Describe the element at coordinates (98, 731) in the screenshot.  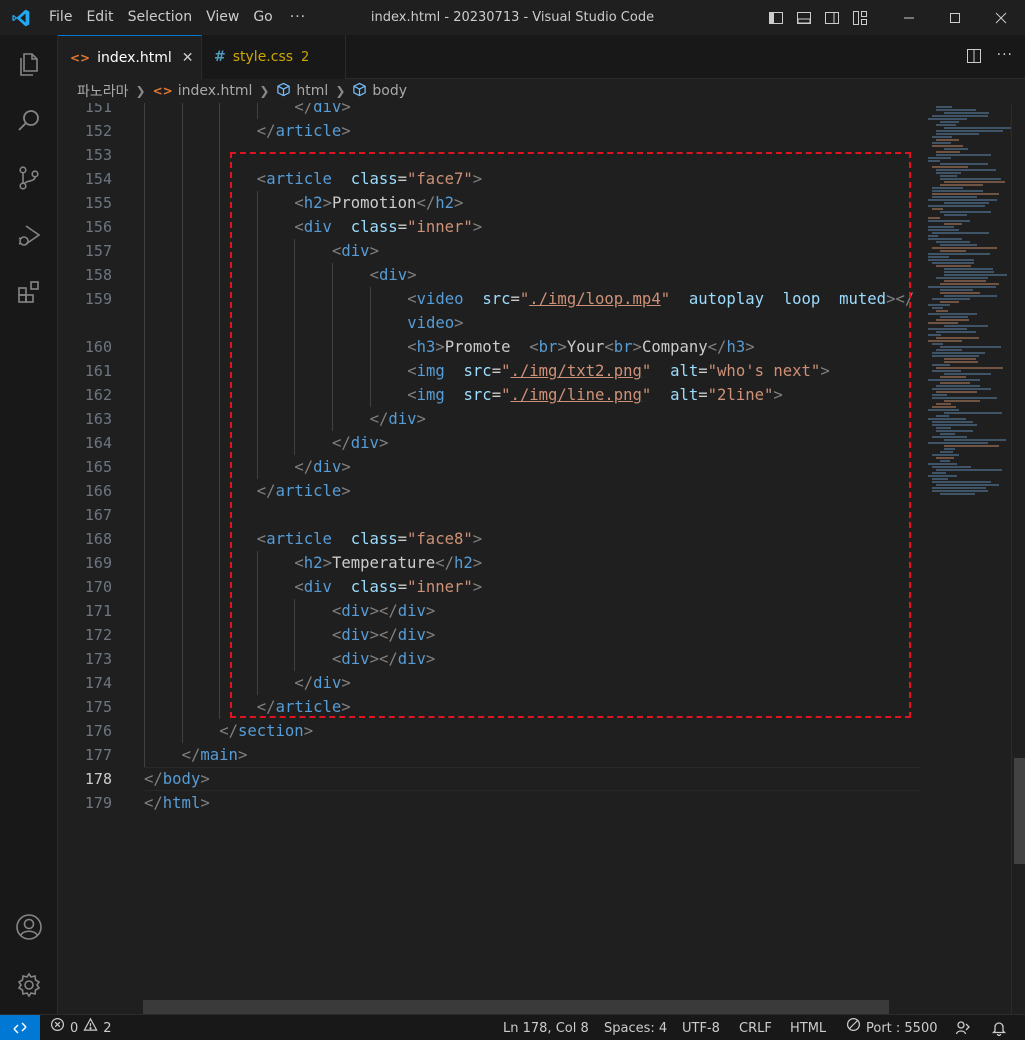
I see `line-number: 176` at that location.